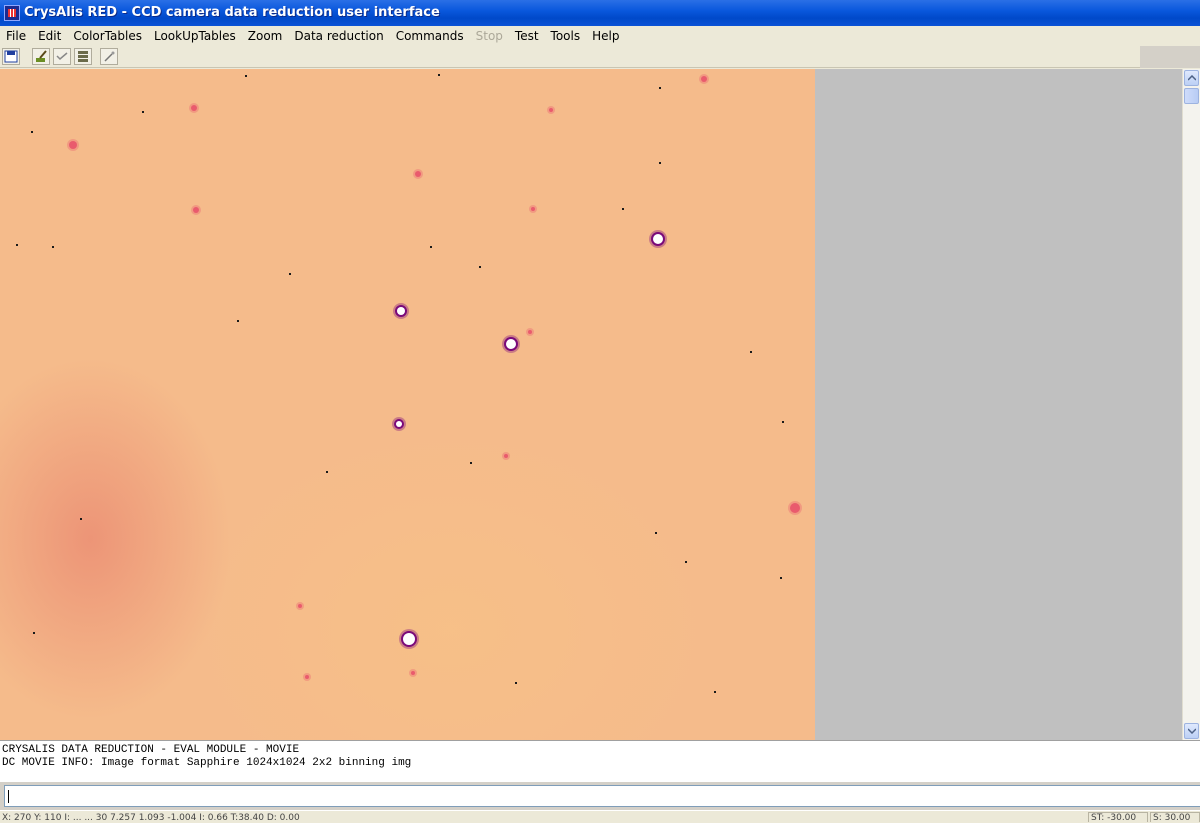  I want to click on layers-button, so click(83, 56).